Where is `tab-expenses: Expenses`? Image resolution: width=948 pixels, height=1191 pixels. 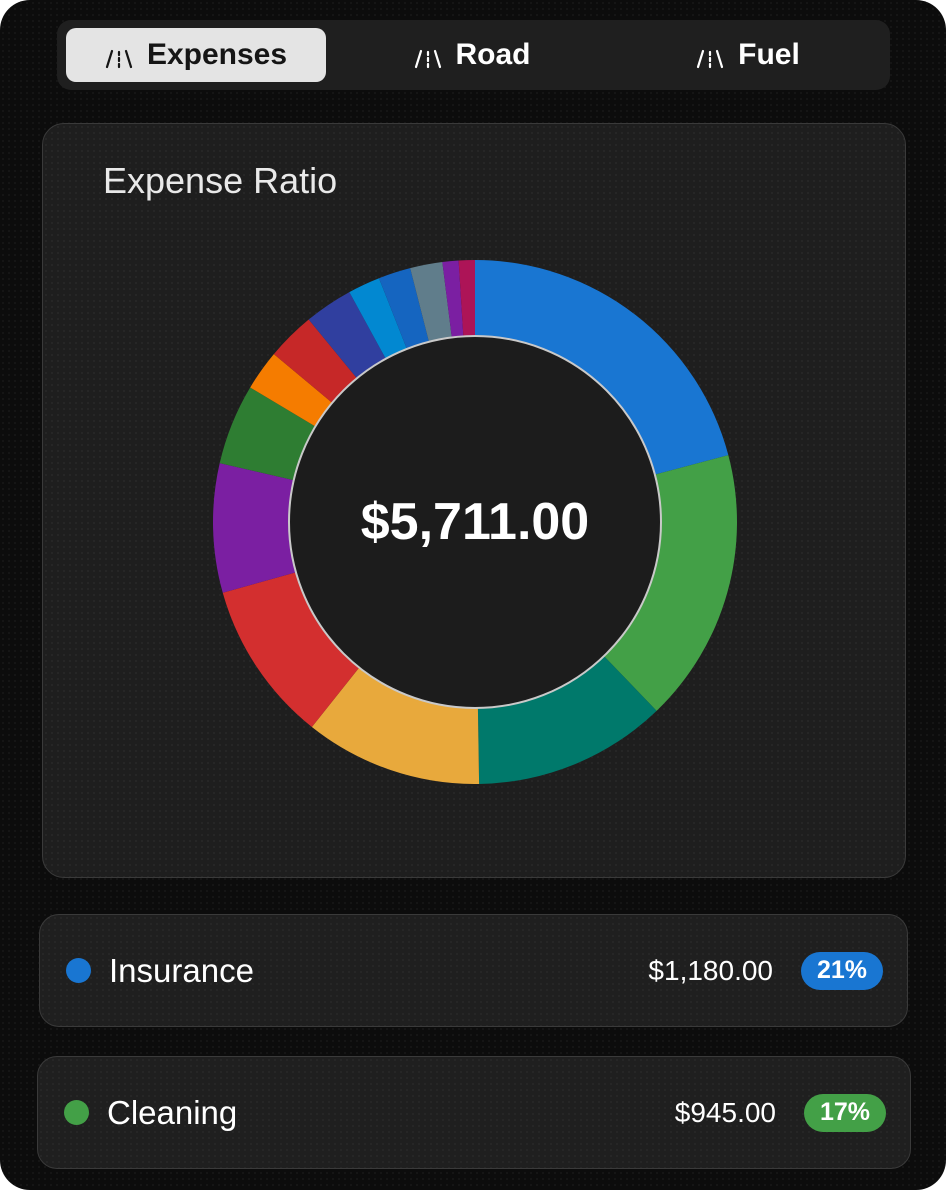 tab-expenses: Expenses is located at coordinates (196, 55).